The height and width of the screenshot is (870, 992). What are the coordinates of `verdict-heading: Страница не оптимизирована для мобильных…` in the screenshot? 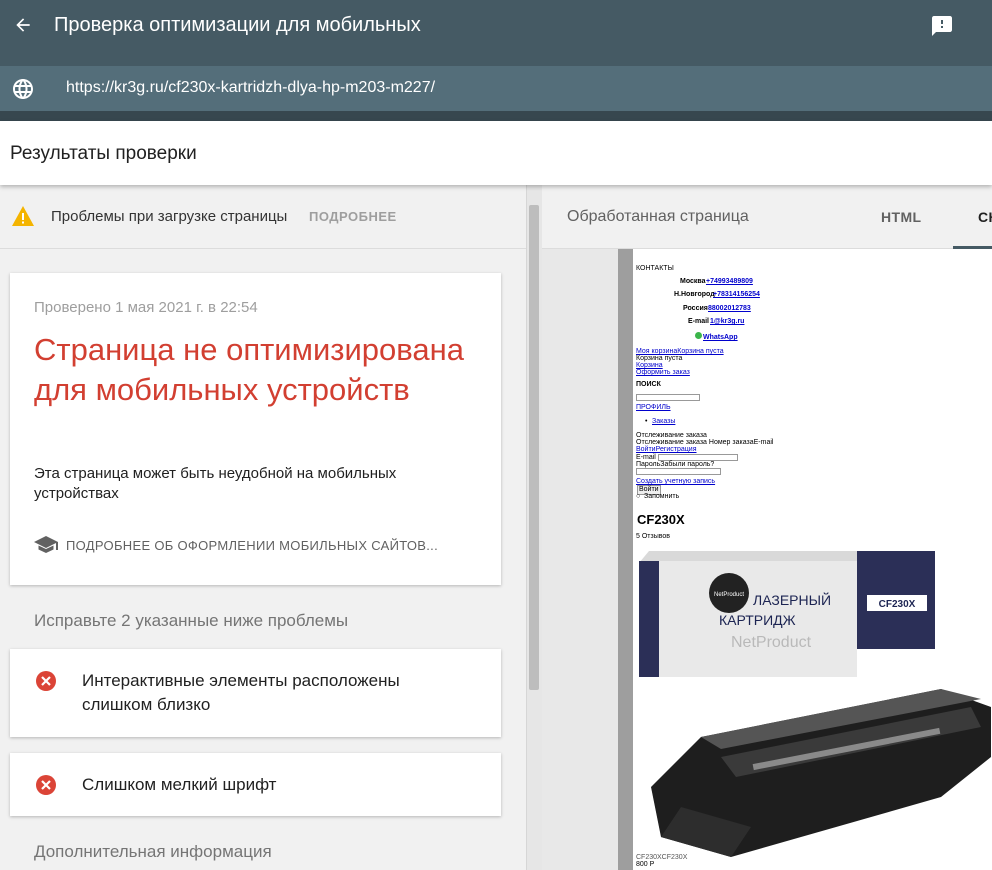 It's located at (249, 369).